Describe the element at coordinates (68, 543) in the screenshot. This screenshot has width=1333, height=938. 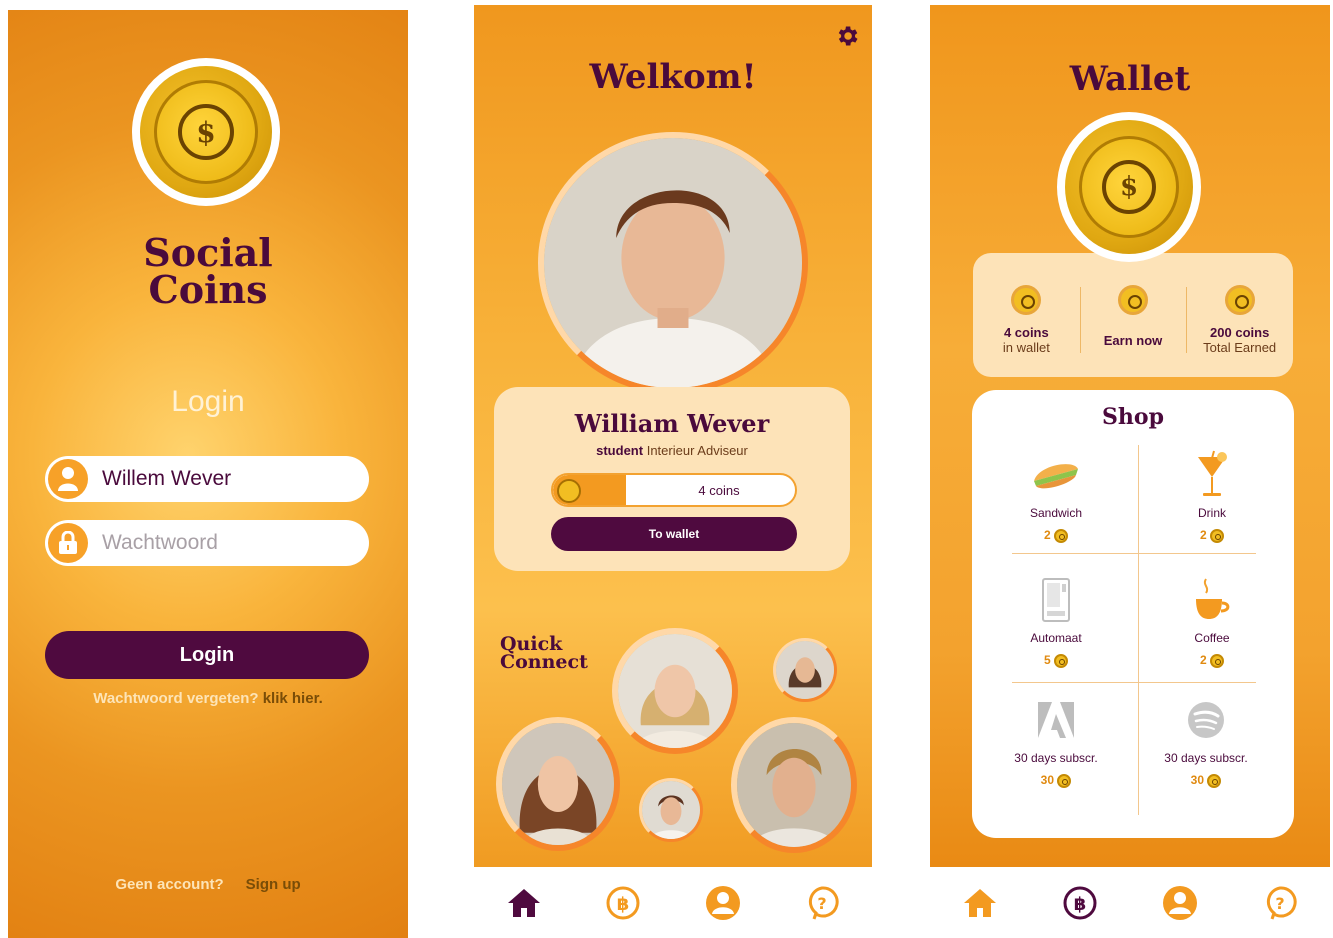
I see `lock-icon` at that location.